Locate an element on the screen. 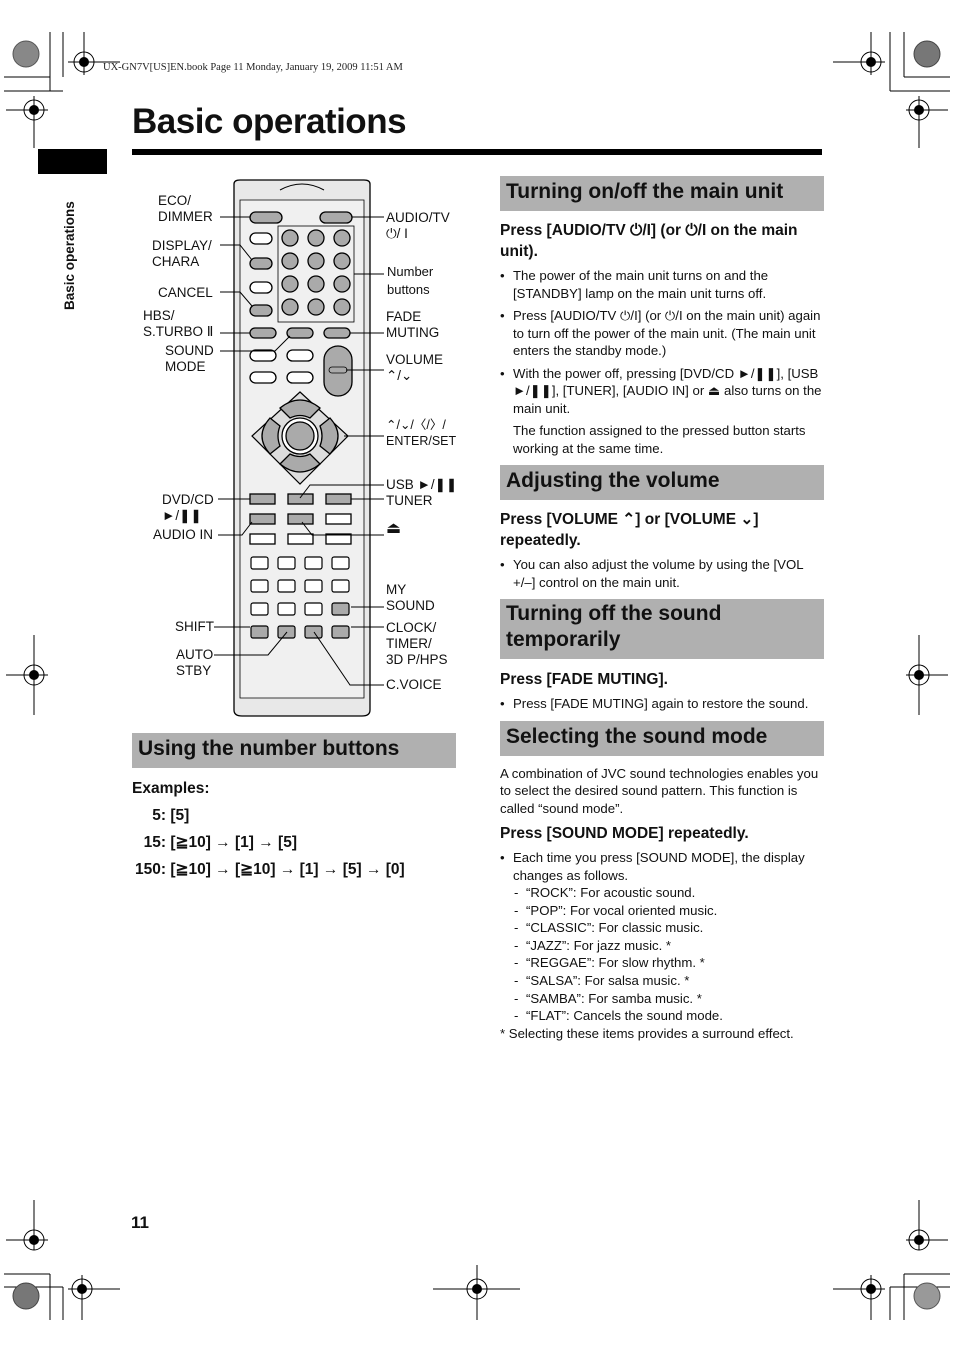  side-tab-label: Basic operations is located at coordinates (69, 255).